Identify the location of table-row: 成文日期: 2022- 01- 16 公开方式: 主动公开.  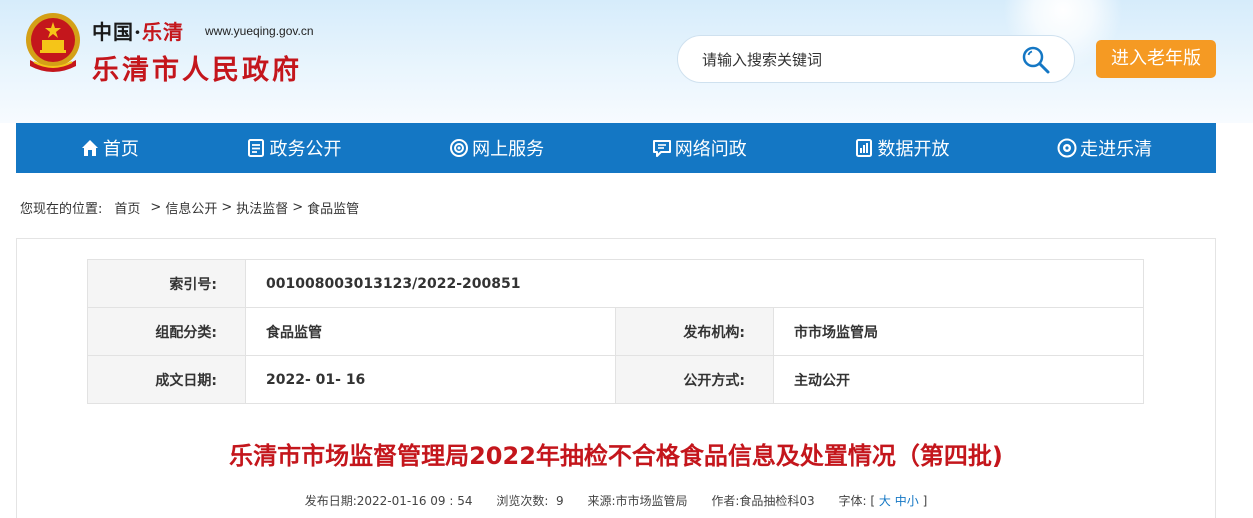
(615, 379).